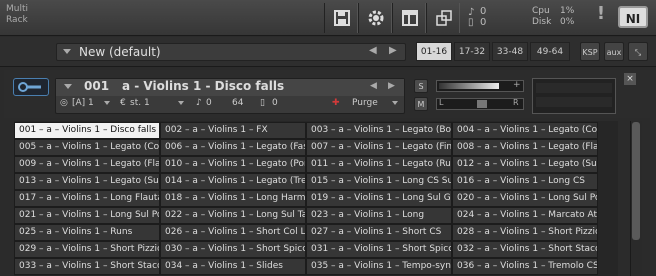 This screenshot has height=276, width=656. I want to click on page-tab-3: 33-48, so click(510, 51).